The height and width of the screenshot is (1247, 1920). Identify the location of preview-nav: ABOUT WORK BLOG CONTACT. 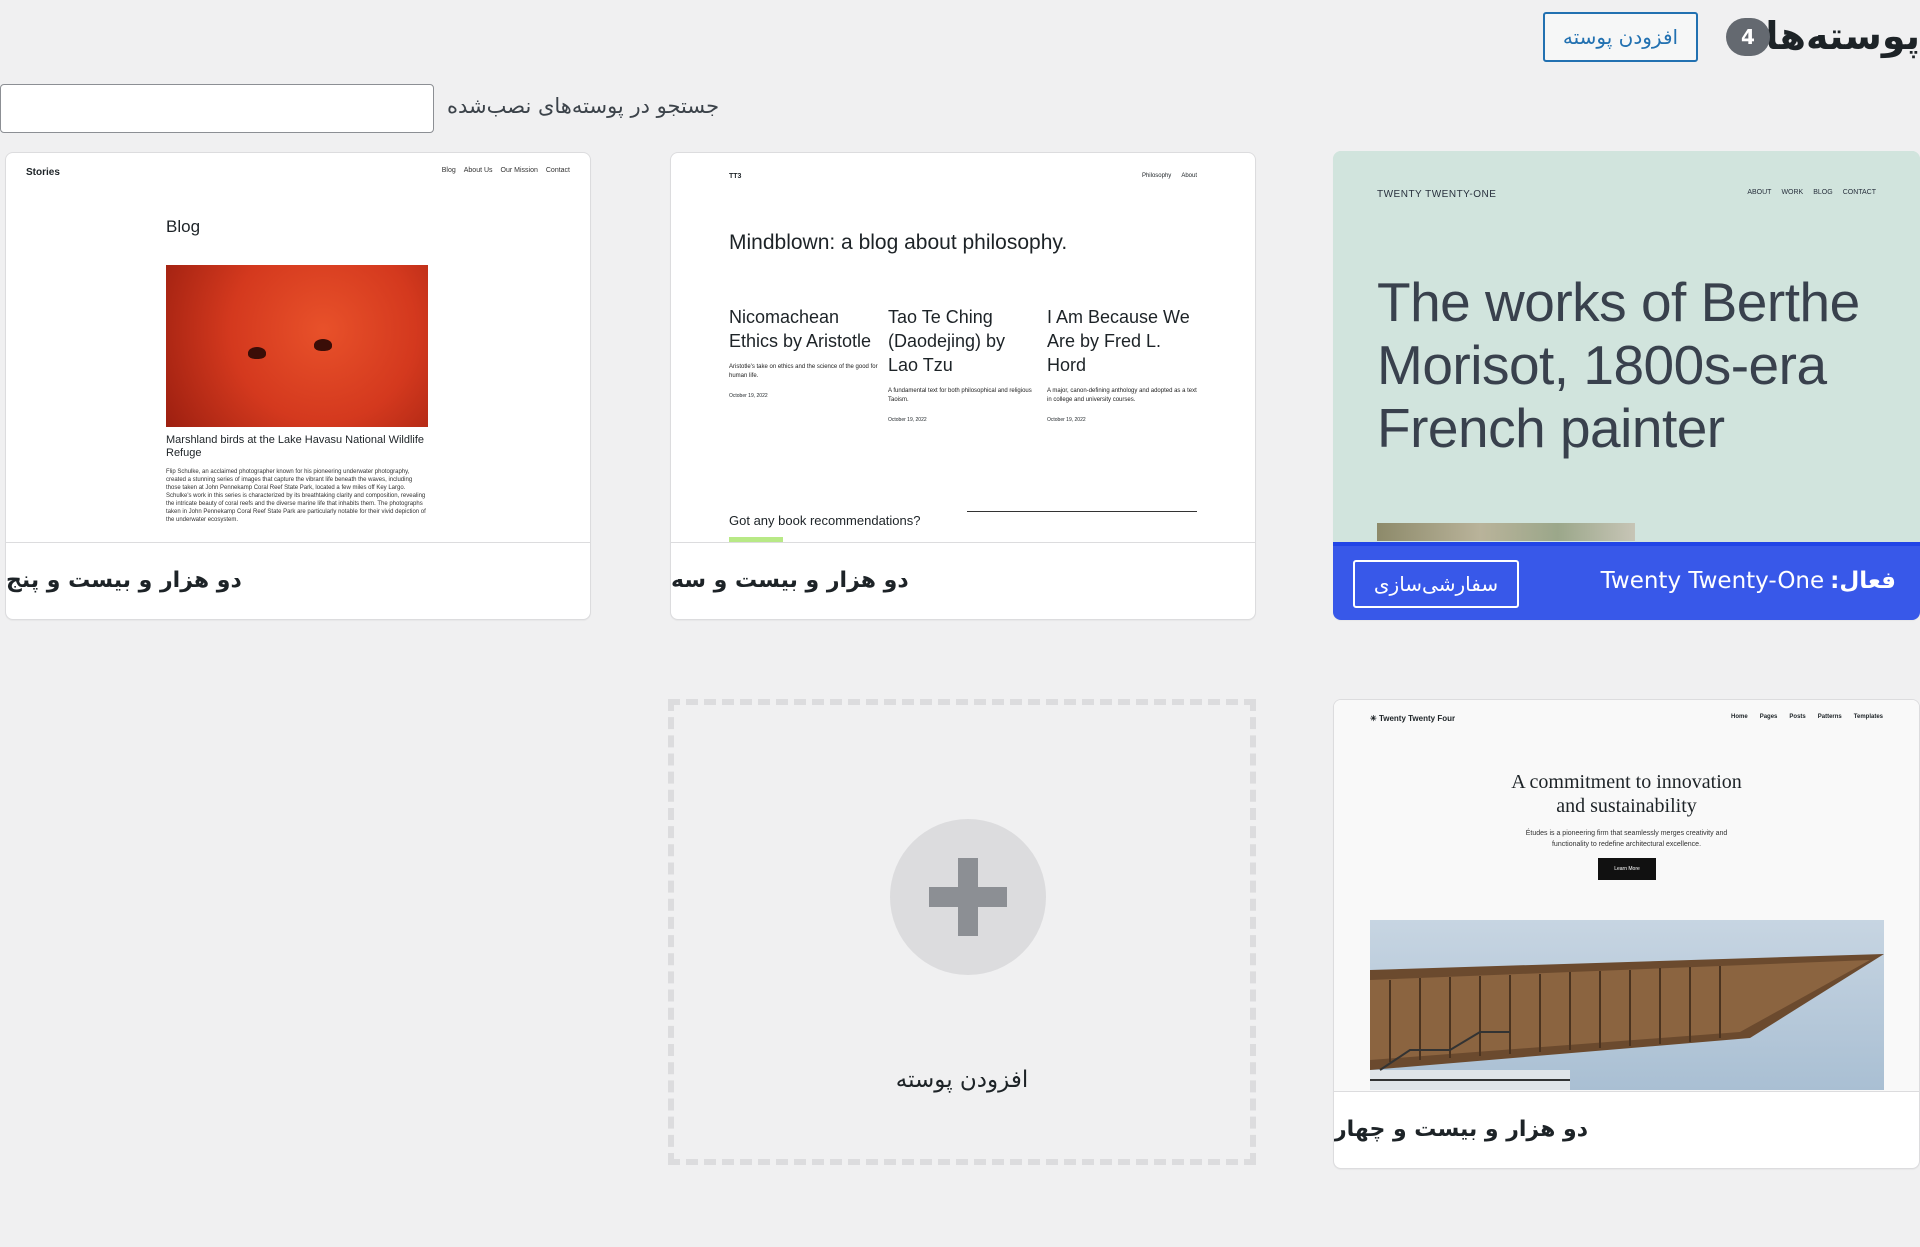
(1811, 192).